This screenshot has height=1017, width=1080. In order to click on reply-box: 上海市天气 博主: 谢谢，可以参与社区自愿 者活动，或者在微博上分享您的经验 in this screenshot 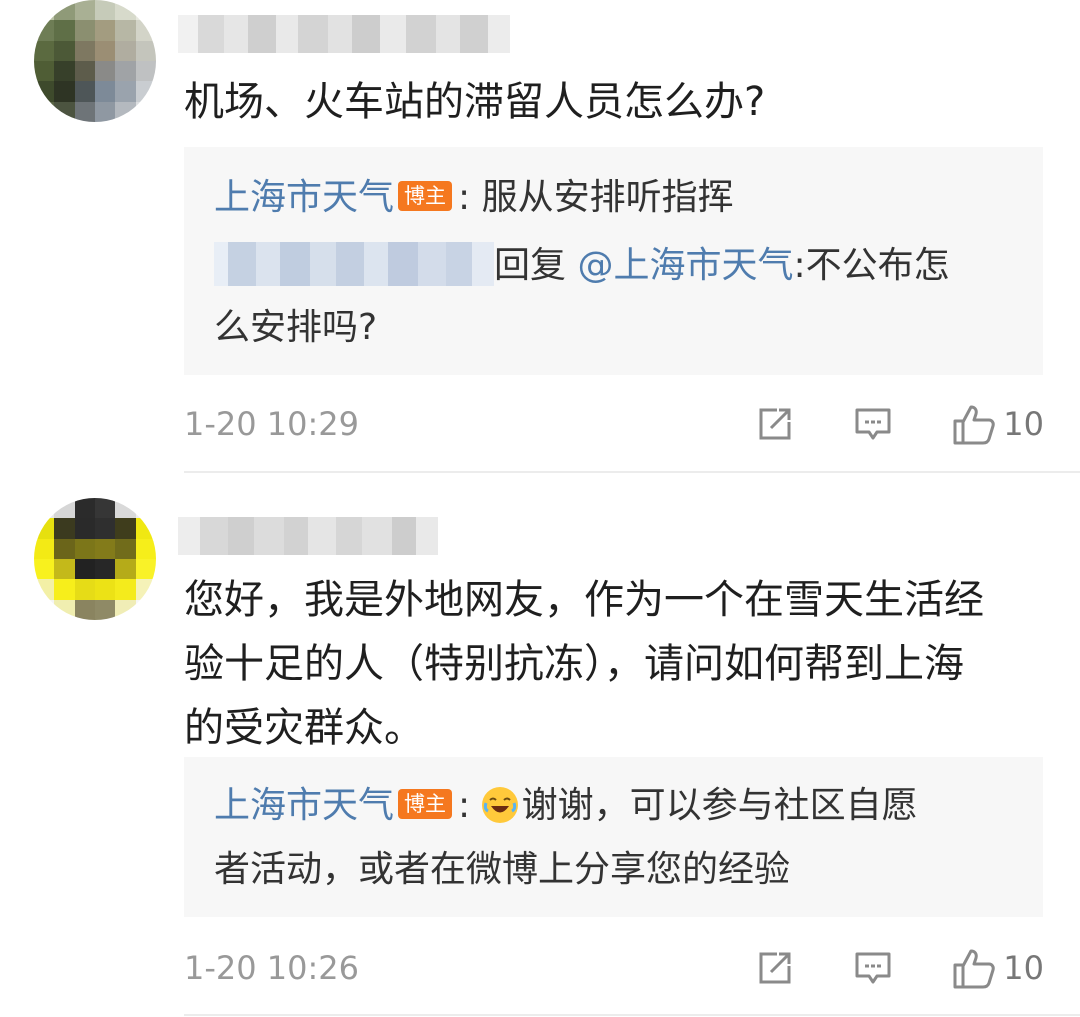, I will do `click(613, 837)`.